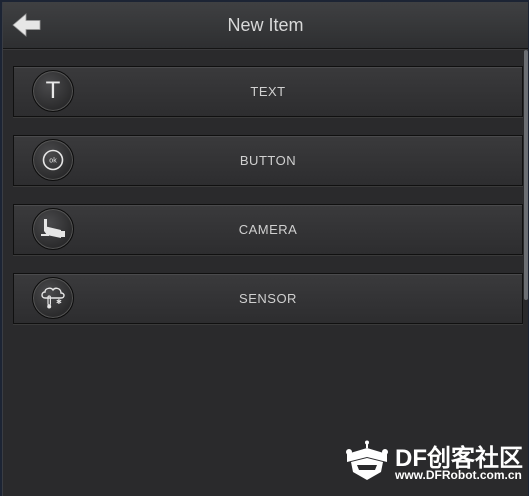  Describe the element at coordinates (526, 175) in the screenshot. I see `scrollbar` at that location.